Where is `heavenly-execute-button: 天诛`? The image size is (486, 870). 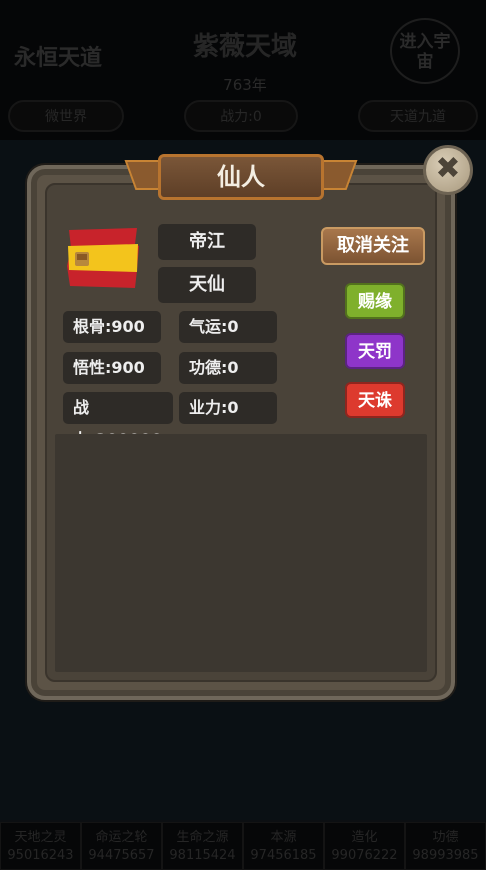
heavenly-execute-button: 天诛 is located at coordinates (375, 400).